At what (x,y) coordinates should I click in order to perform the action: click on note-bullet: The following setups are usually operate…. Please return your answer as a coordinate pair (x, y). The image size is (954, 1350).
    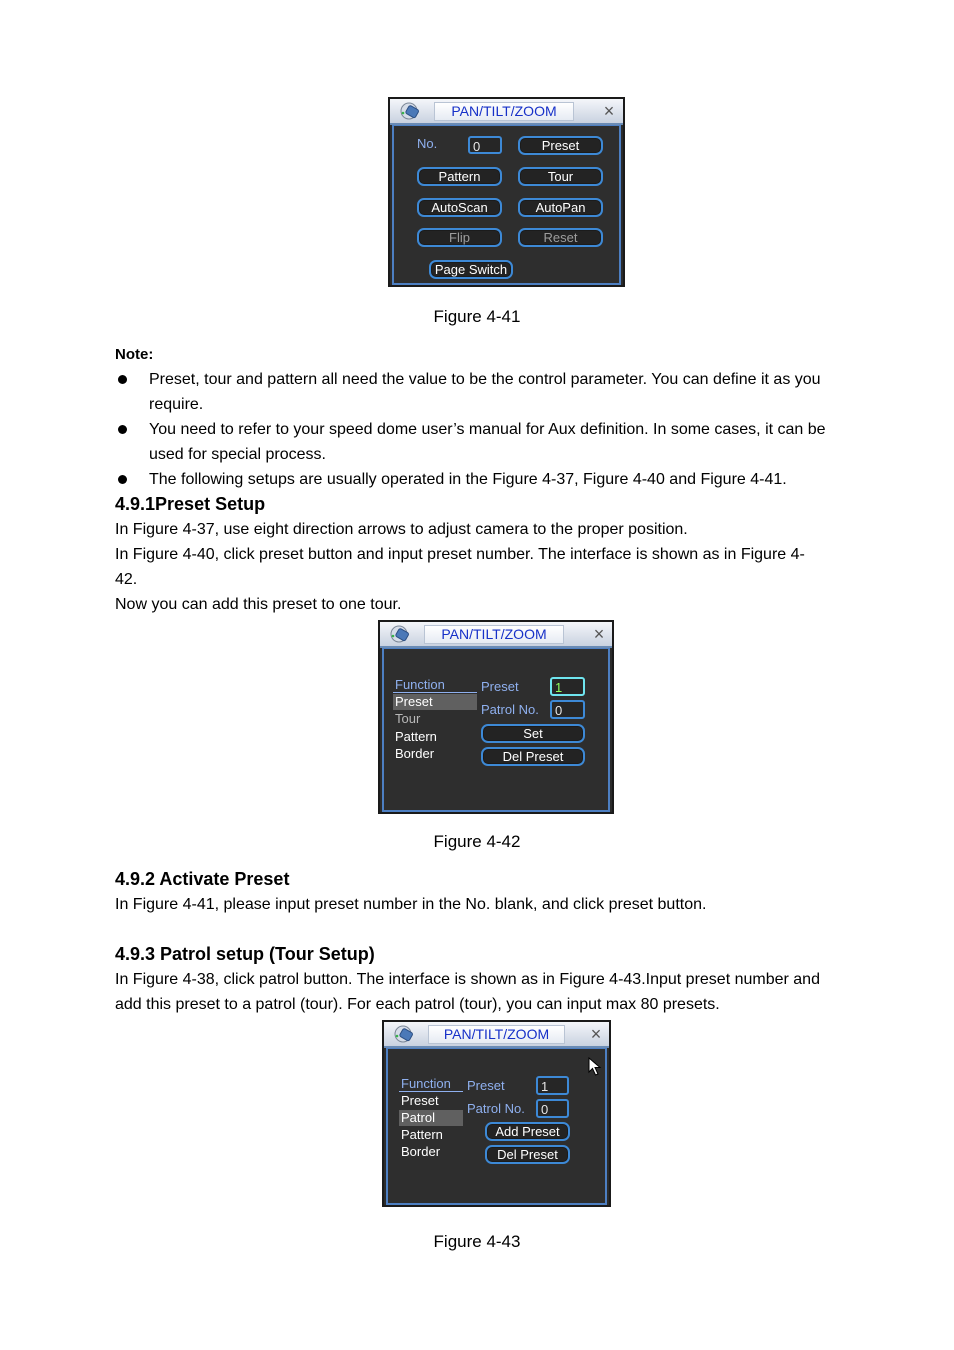
    Looking at the image, I should click on (475, 479).